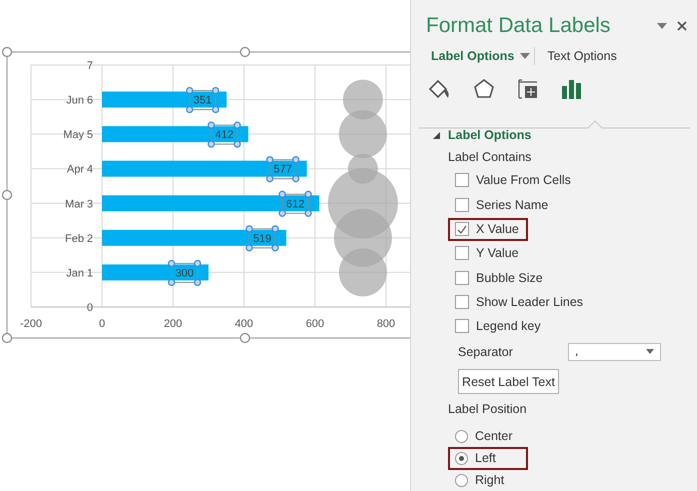 The width and height of the screenshot is (697, 491). Describe the element at coordinates (513, 180) in the screenshot. I see `checkbox-option: Value From Cells` at that location.